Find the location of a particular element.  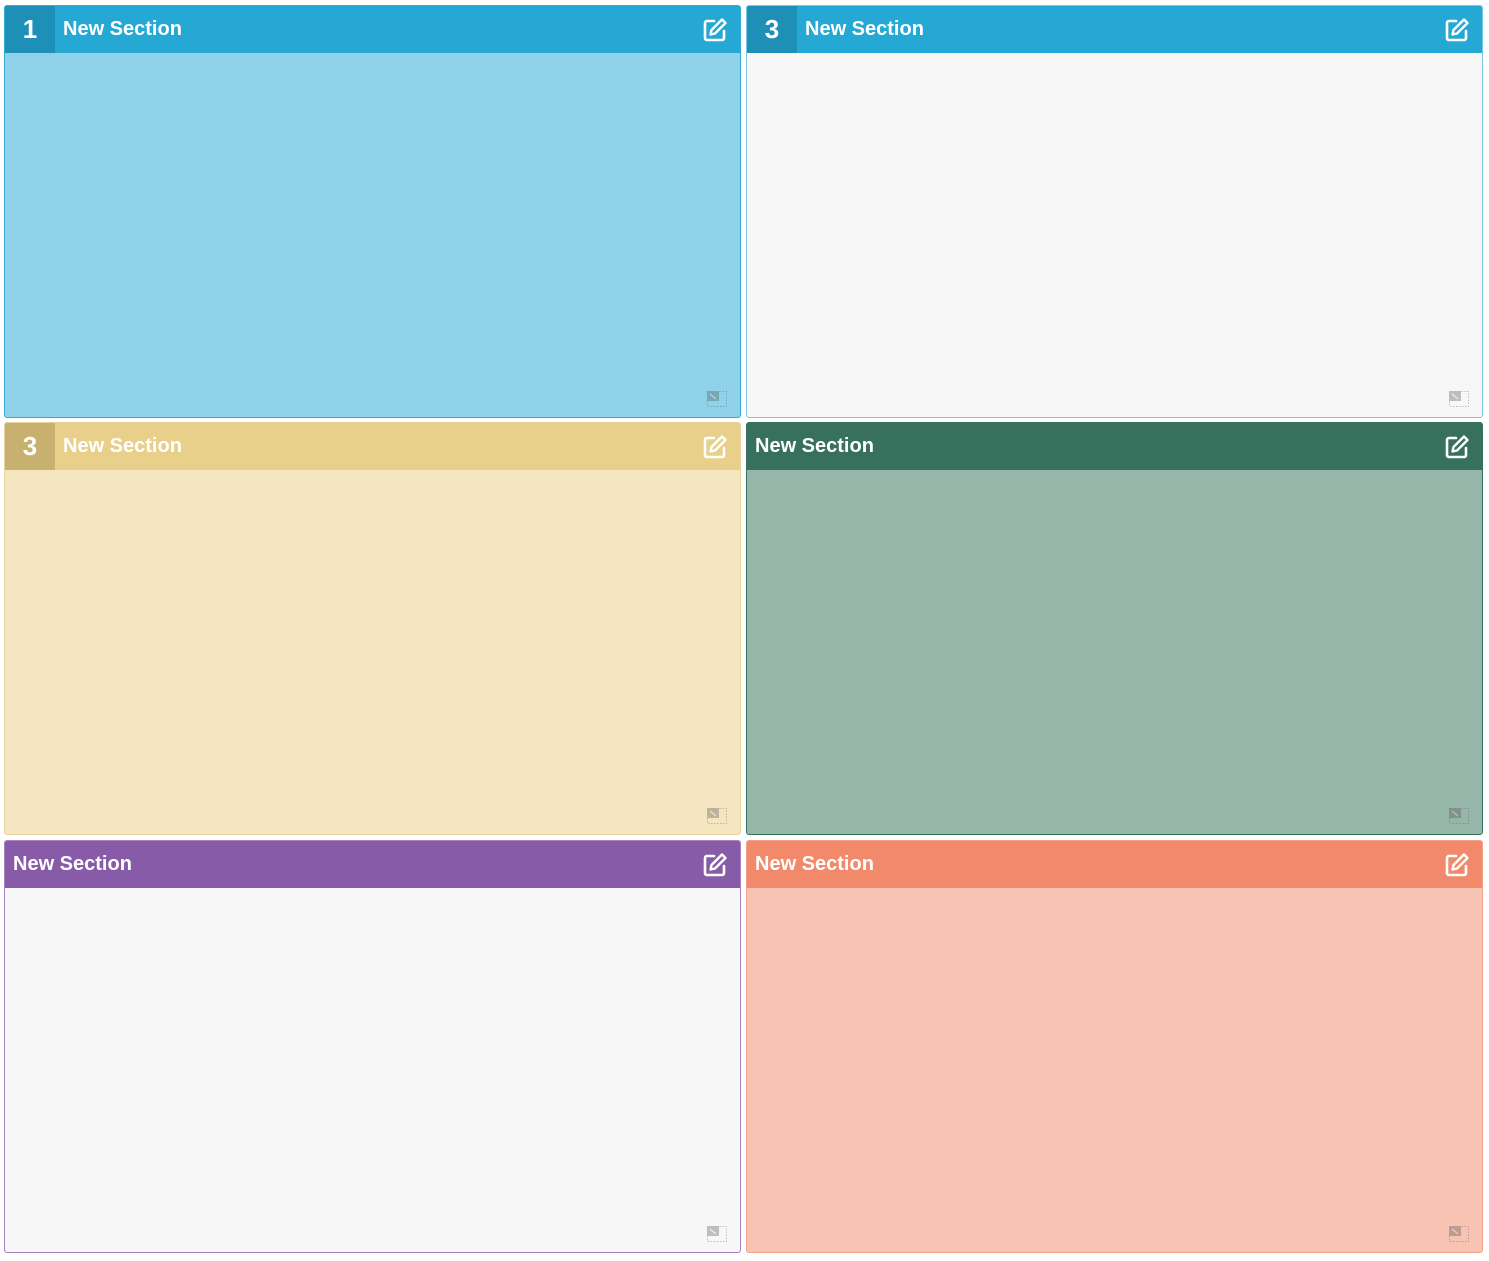

section-number: 1 is located at coordinates (30, 29).